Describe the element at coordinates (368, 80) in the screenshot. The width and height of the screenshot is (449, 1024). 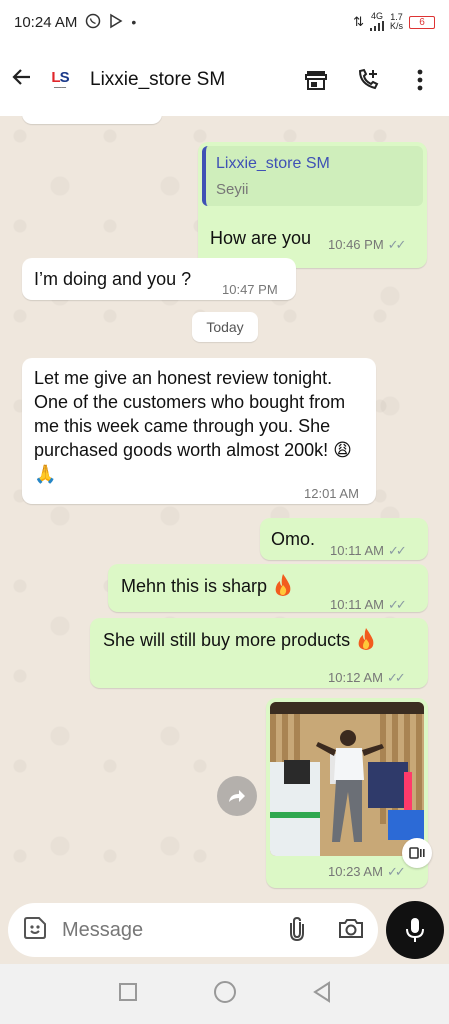
I see `add-call-icon` at that location.